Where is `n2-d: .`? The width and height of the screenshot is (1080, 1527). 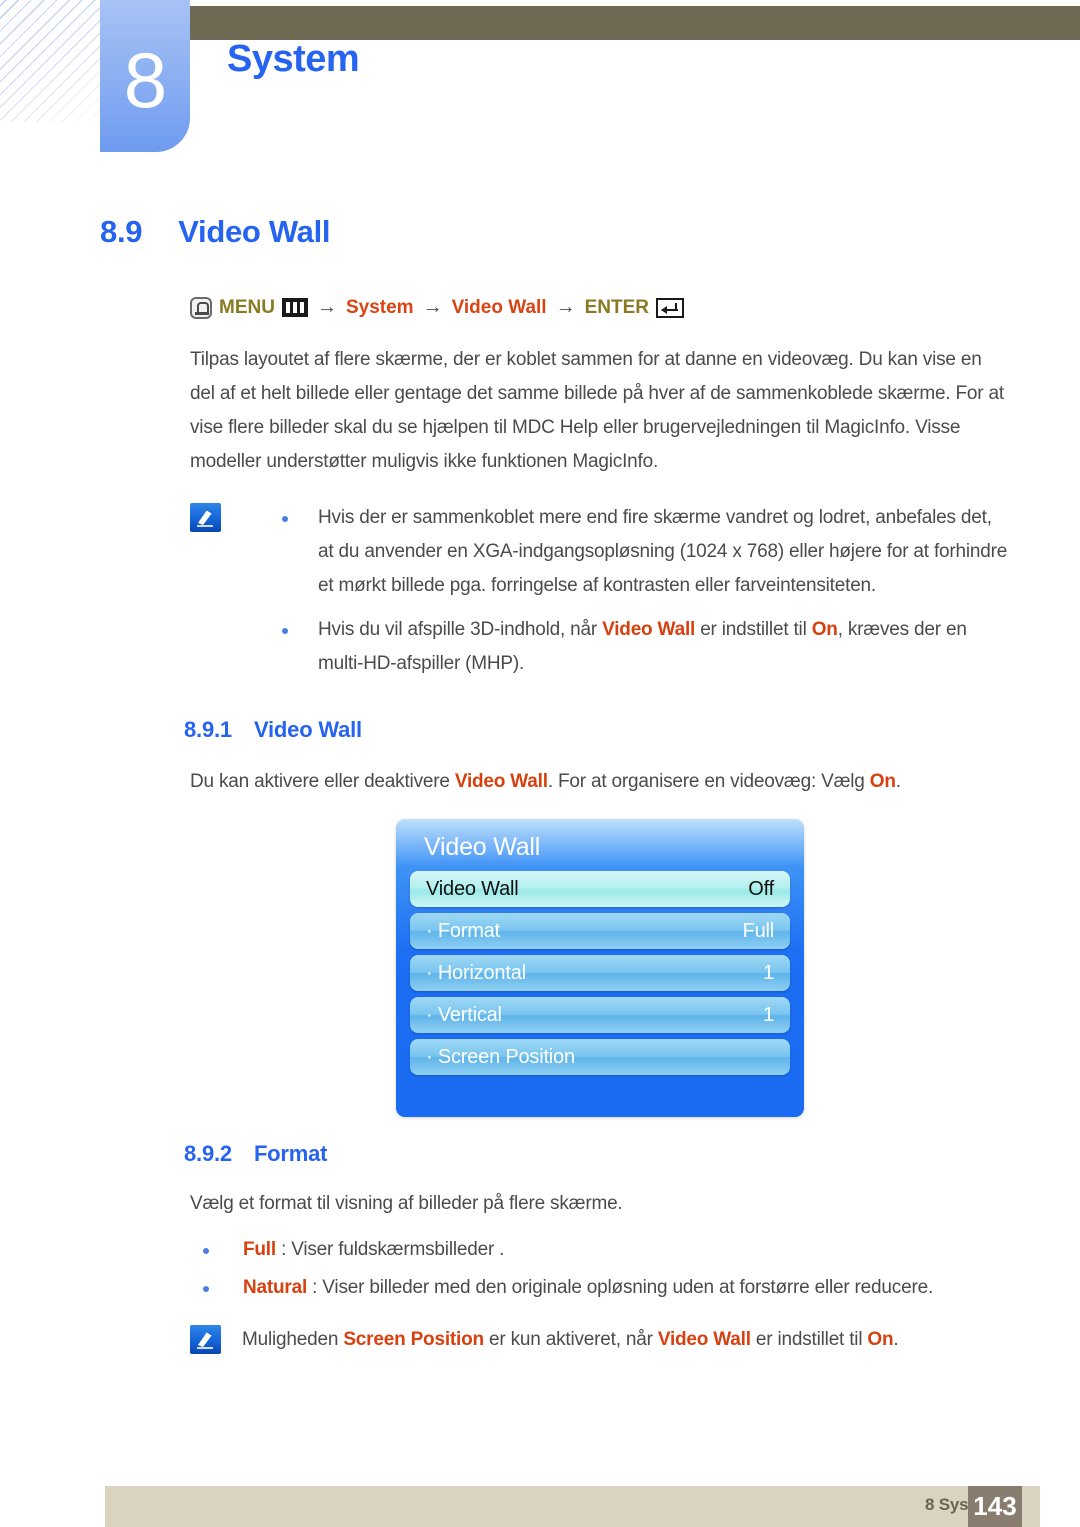 n2-d: . is located at coordinates (896, 1339).